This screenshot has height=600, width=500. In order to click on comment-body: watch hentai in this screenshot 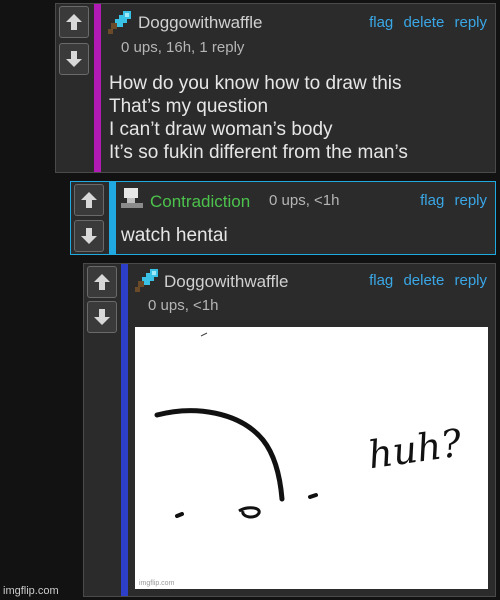, I will do `click(174, 235)`.